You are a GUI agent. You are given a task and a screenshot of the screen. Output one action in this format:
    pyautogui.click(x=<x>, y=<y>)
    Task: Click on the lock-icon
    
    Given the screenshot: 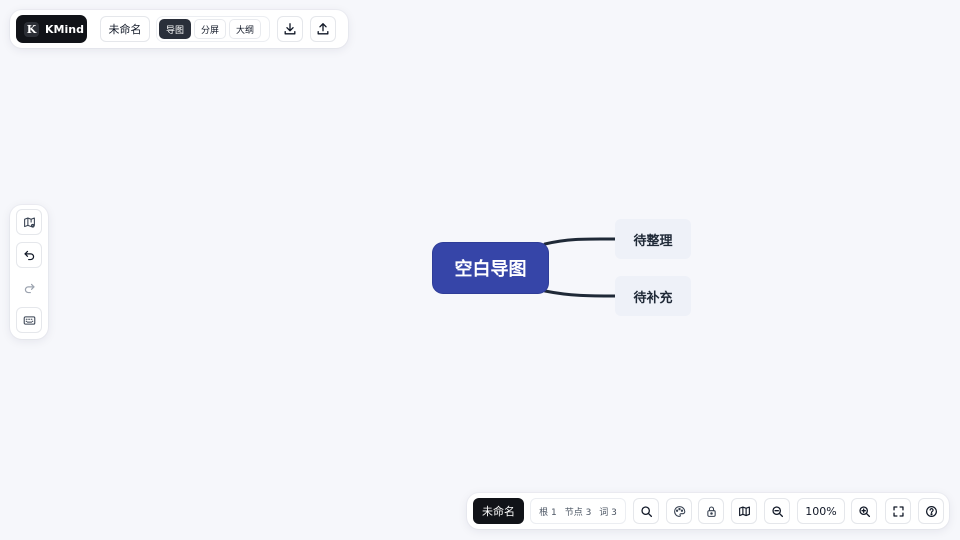 What is the action you would take?
    pyautogui.click(x=711, y=511)
    